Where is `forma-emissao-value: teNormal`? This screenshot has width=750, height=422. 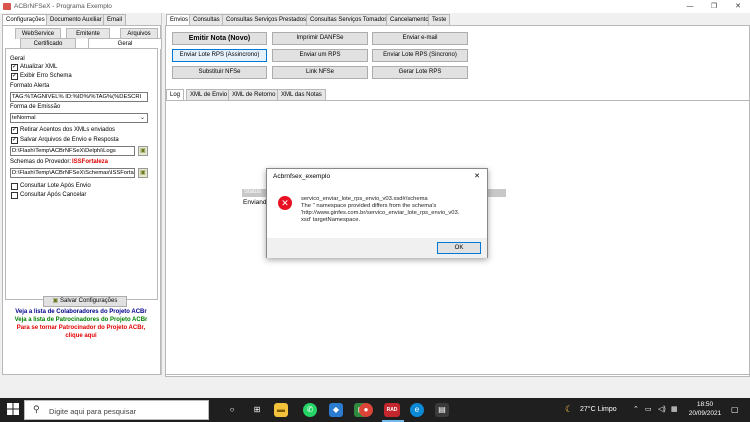
forma-emissao-value: teNormal is located at coordinates (24, 118).